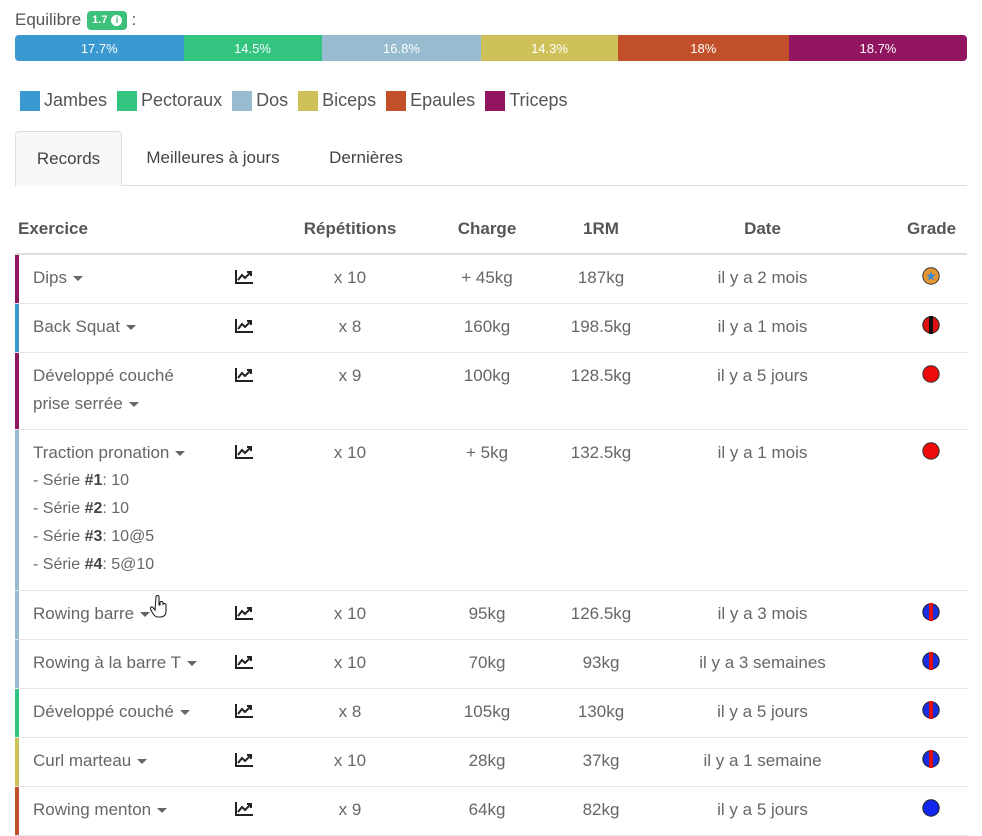 The height and width of the screenshot is (836, 982). What do you see at coordinates (366, 157) in the screenshot?
I see `tab-latest: Dernières` at bounding box center [366, 157].